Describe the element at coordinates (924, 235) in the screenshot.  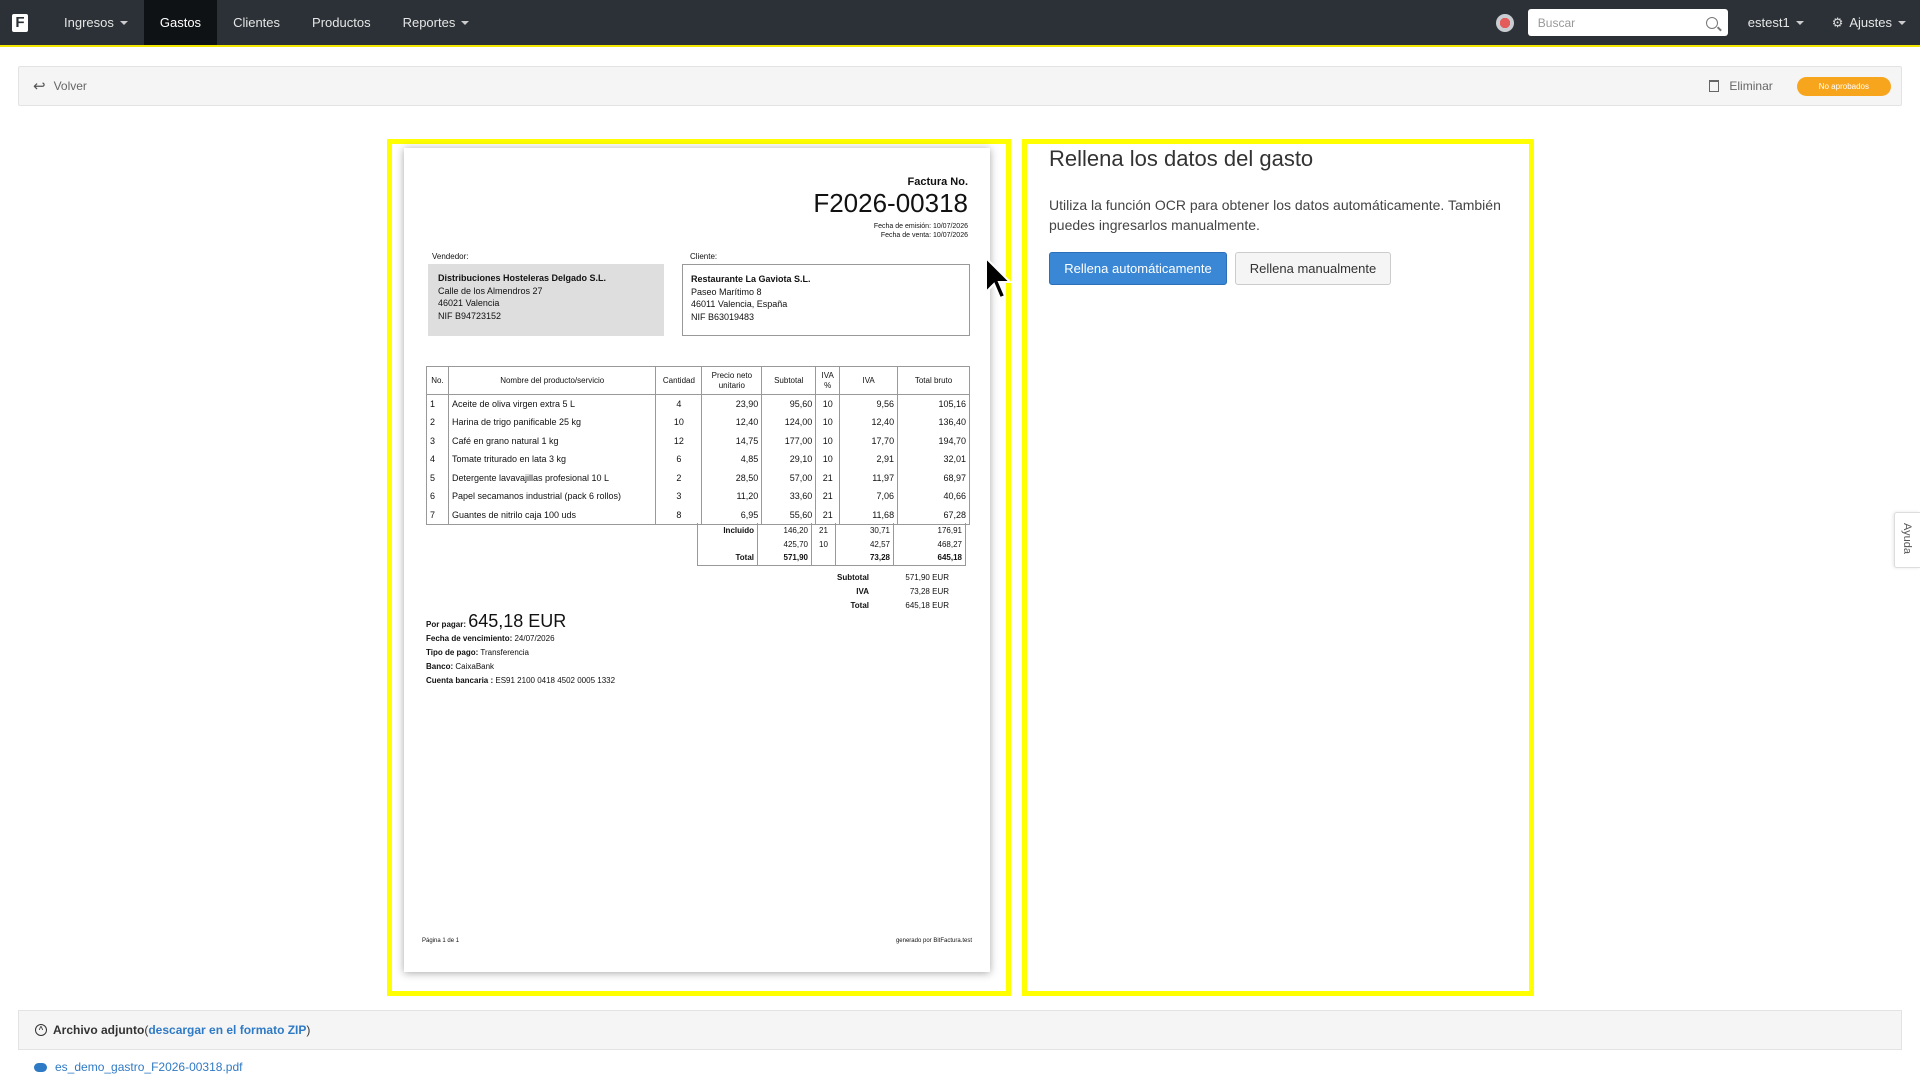
I see `sale-date: Fecha de venta: 10/07/2026` at that location.